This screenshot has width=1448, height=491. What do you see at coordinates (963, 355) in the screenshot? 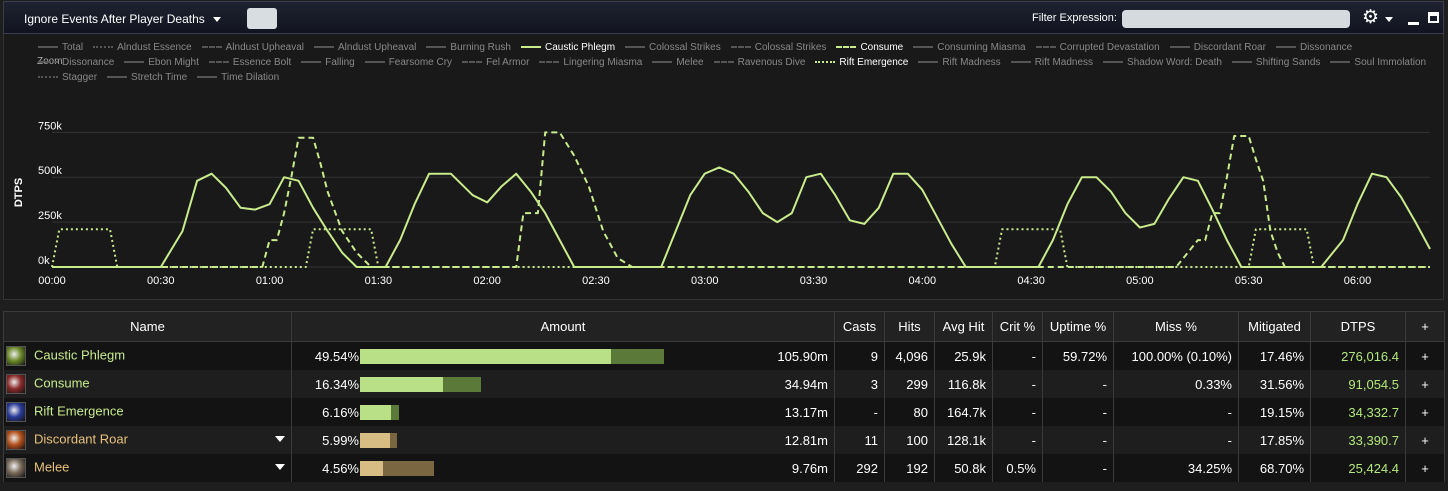
I see `avg-hit-cell: 25.9k` at bounding box center [963, 355].